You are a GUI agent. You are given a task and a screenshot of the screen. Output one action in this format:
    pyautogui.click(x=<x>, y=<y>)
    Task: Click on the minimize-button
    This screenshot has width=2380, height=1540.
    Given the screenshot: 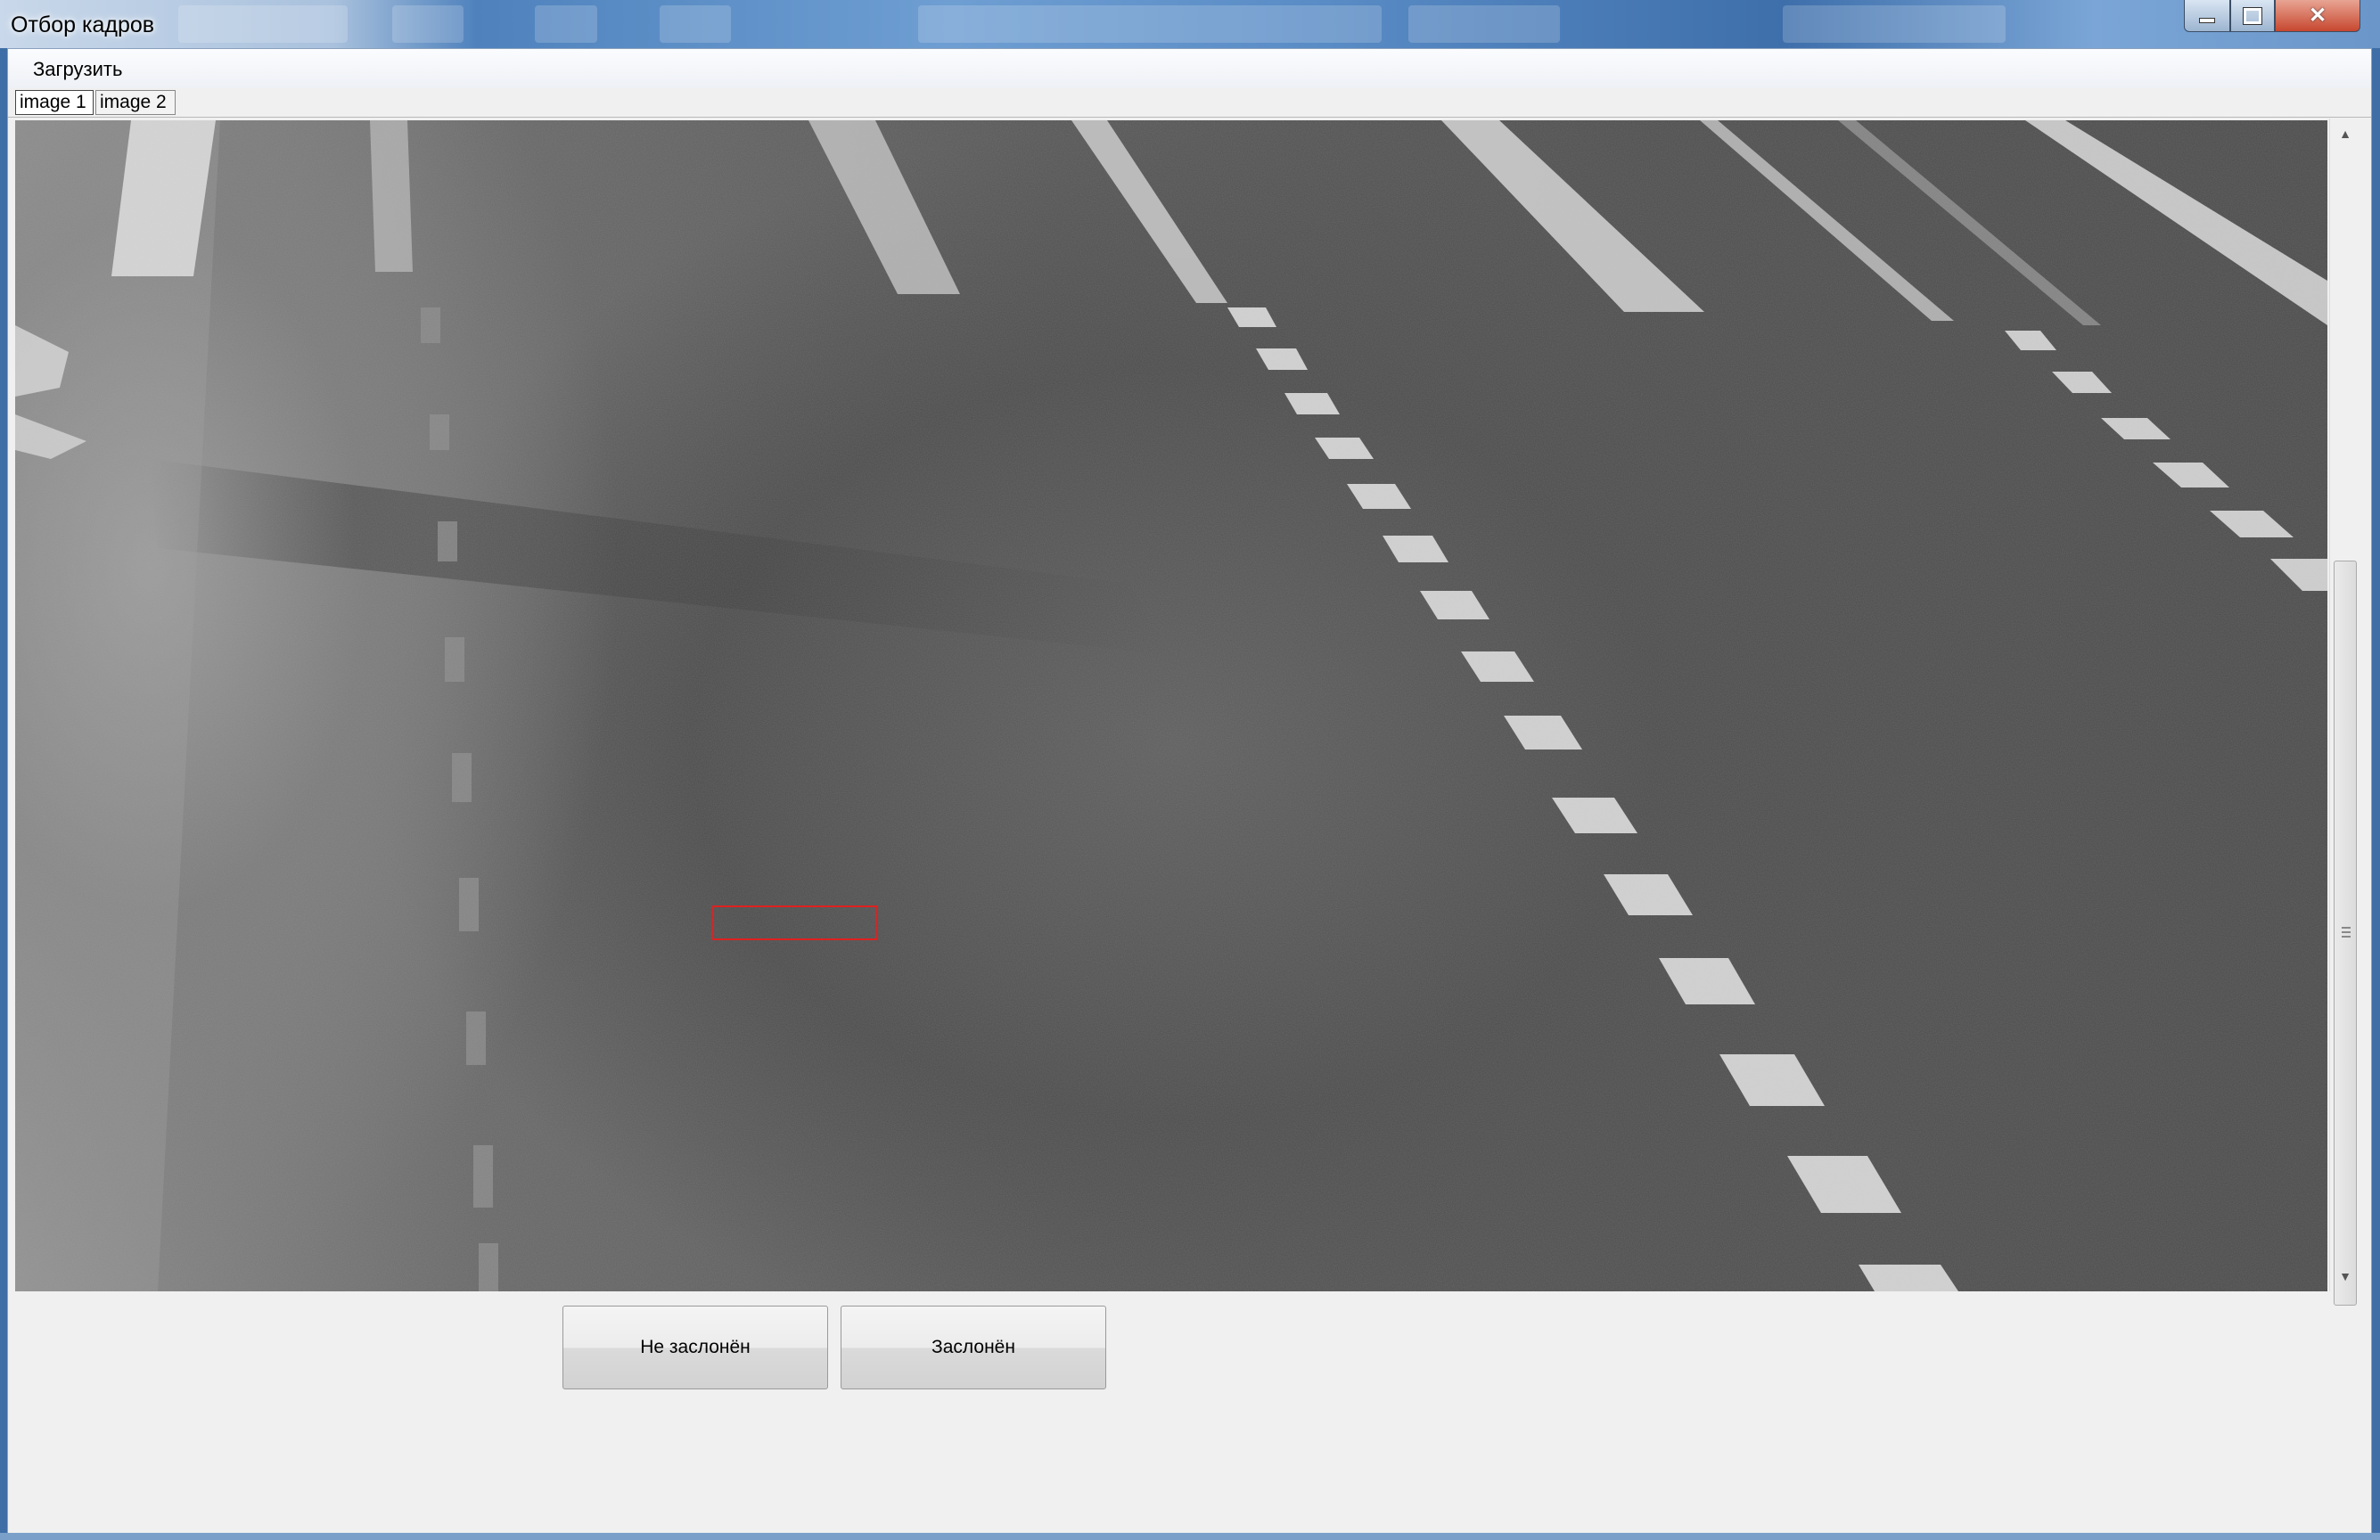 What is the action you would take?
    pyautogui.click(x=2207, y=16)
    